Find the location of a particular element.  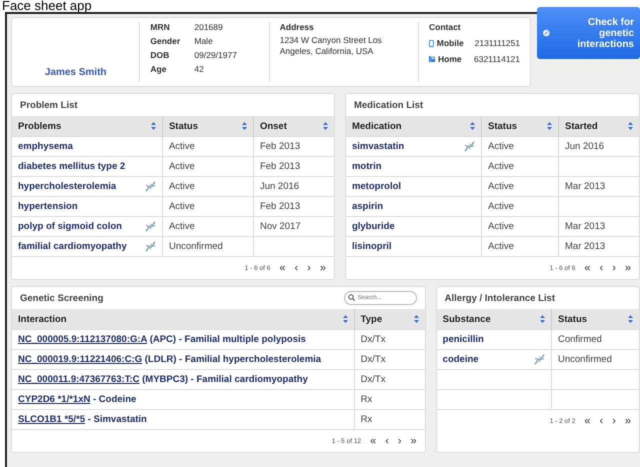

problem-link: polyp of sigmoid colon is located at coordinates (70, 226).